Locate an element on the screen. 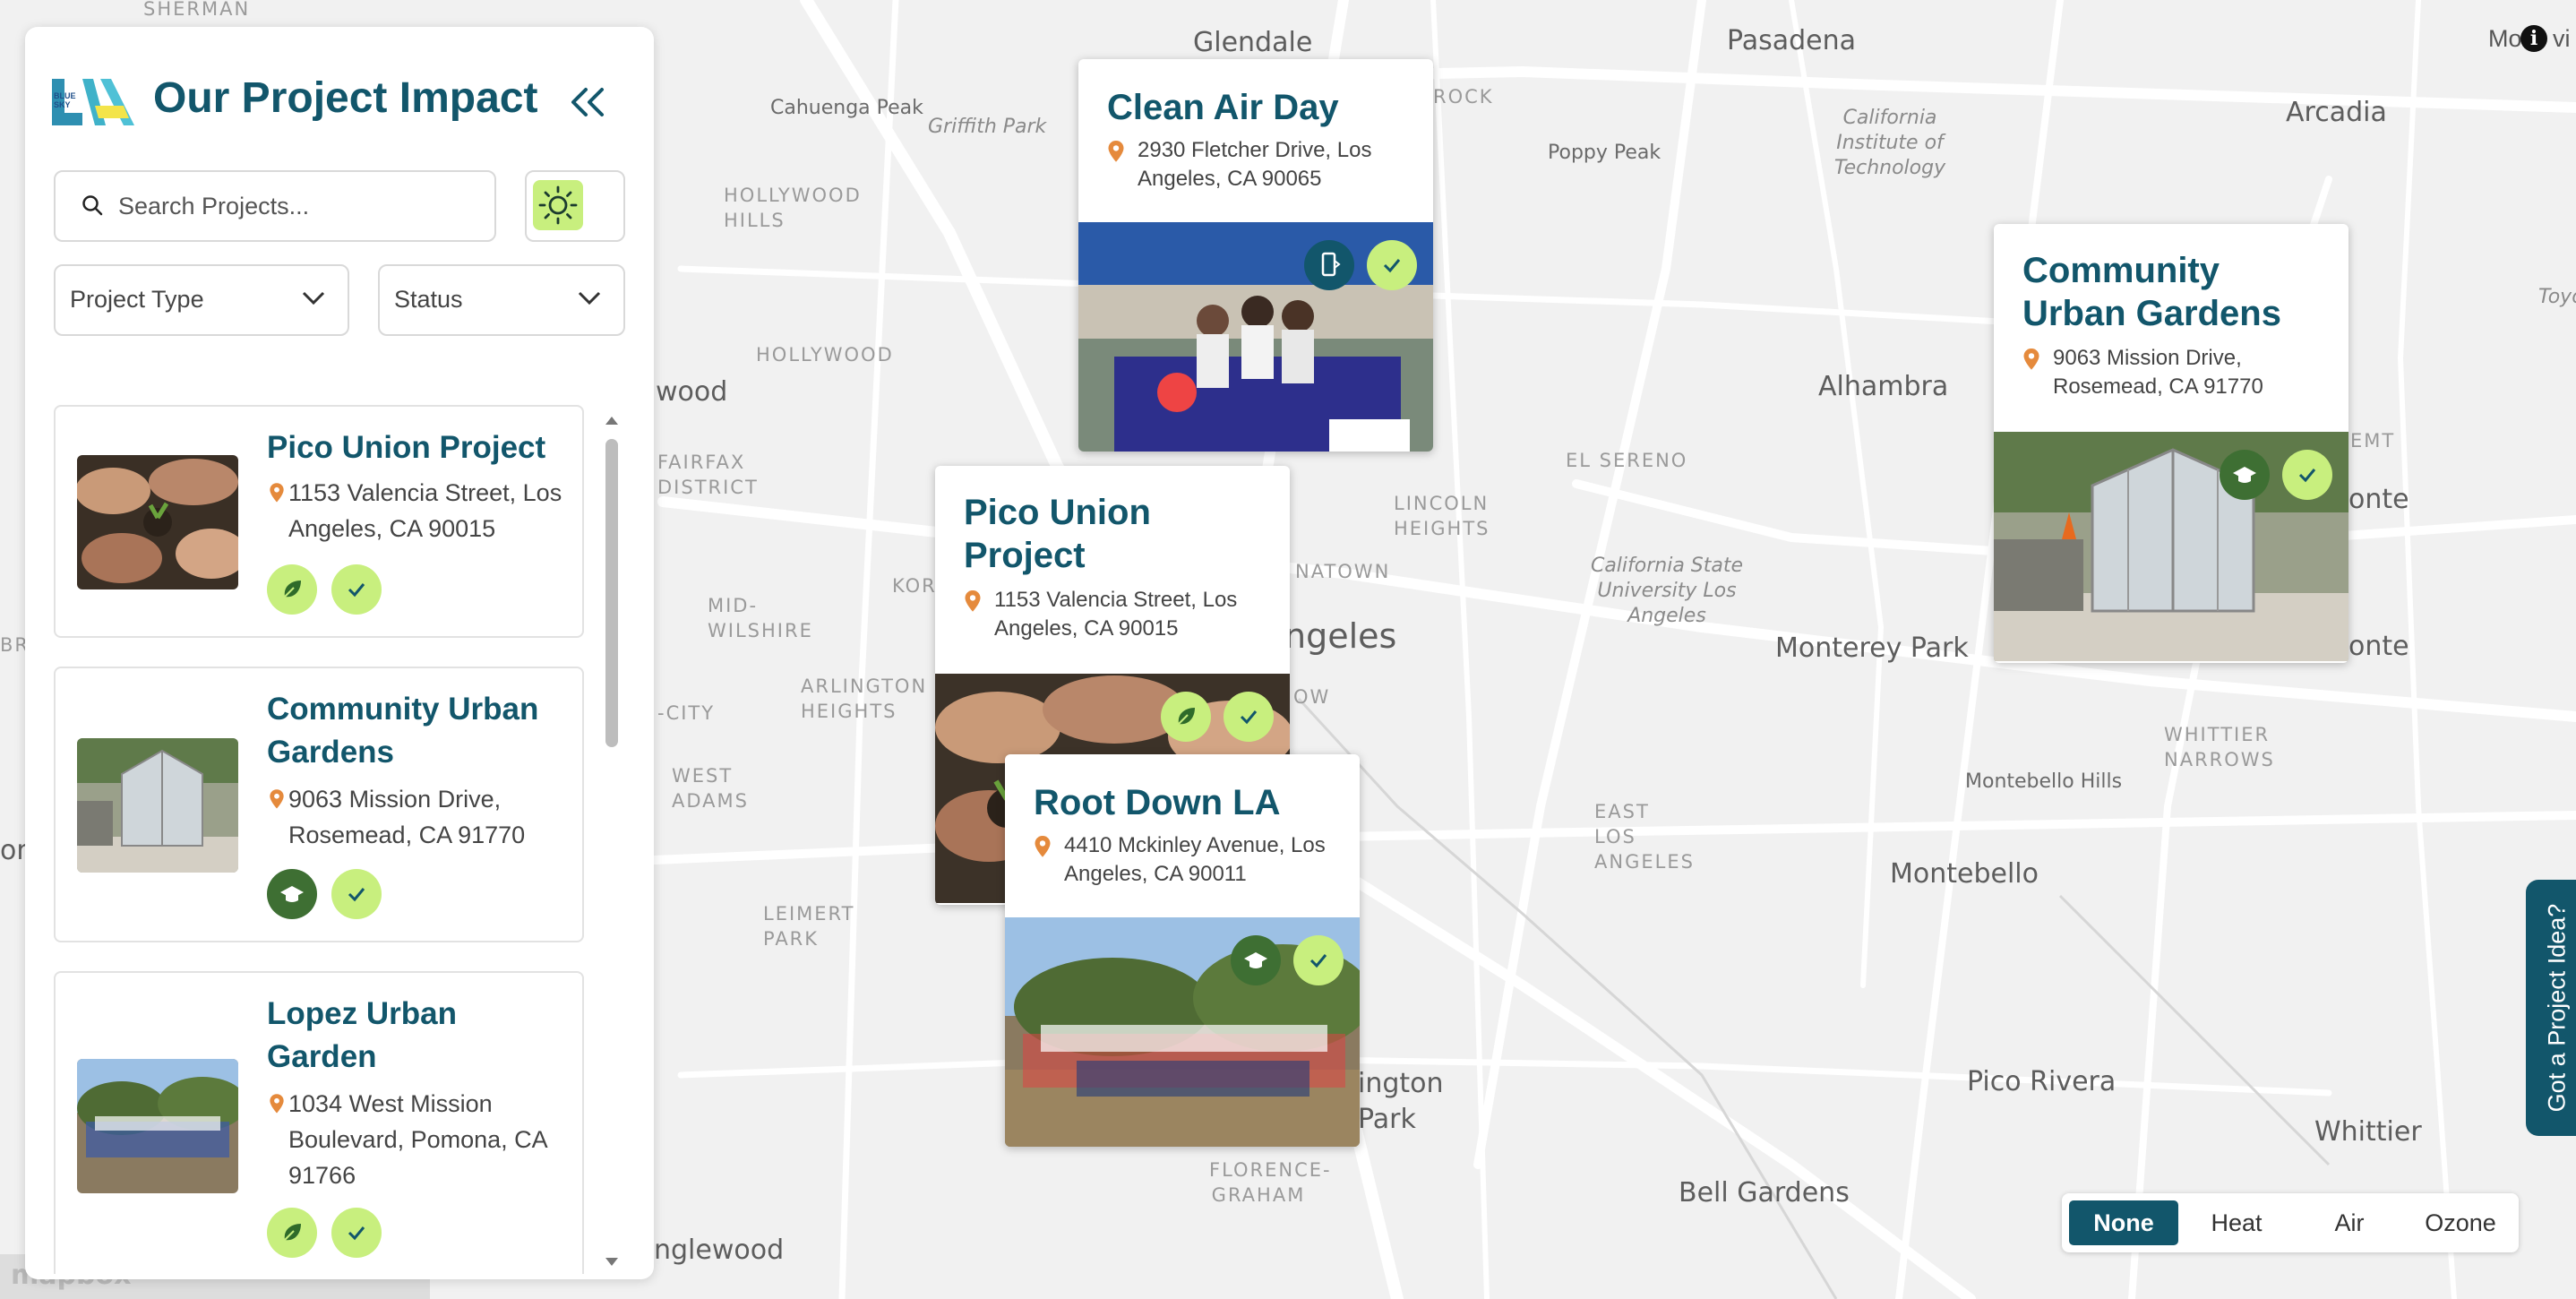 This screenshot has width=2576, height=1299. map-label-griffith-park: Griffith Park is located at coordinates (987, 127).